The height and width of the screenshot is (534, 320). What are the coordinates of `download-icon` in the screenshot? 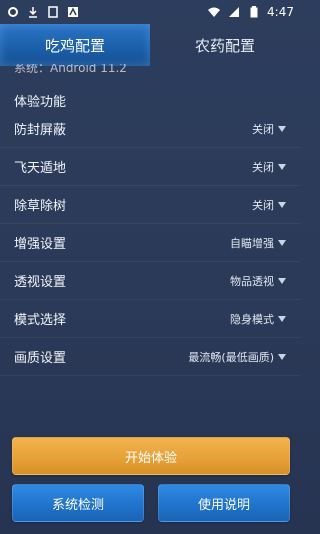 It's located at (33, 12).